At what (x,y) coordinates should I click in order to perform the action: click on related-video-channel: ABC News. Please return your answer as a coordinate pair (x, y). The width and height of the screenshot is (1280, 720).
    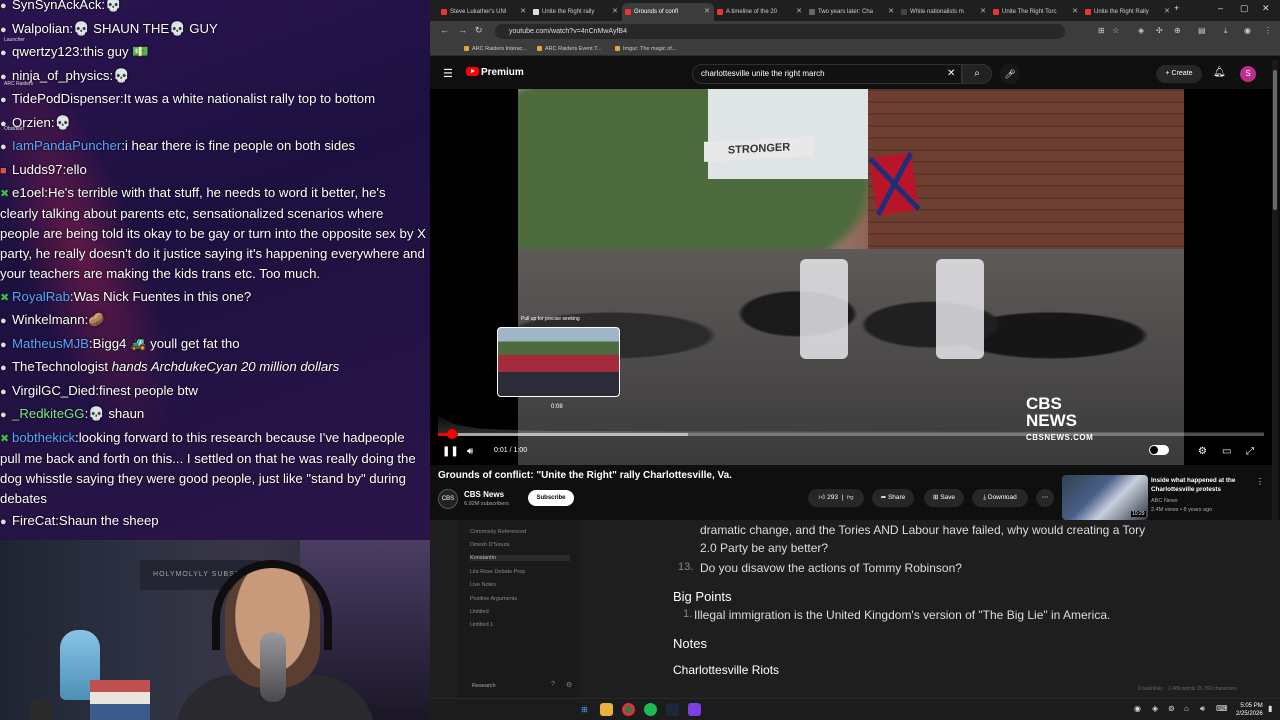
    Looking at the image, I should click on (1164, 501).